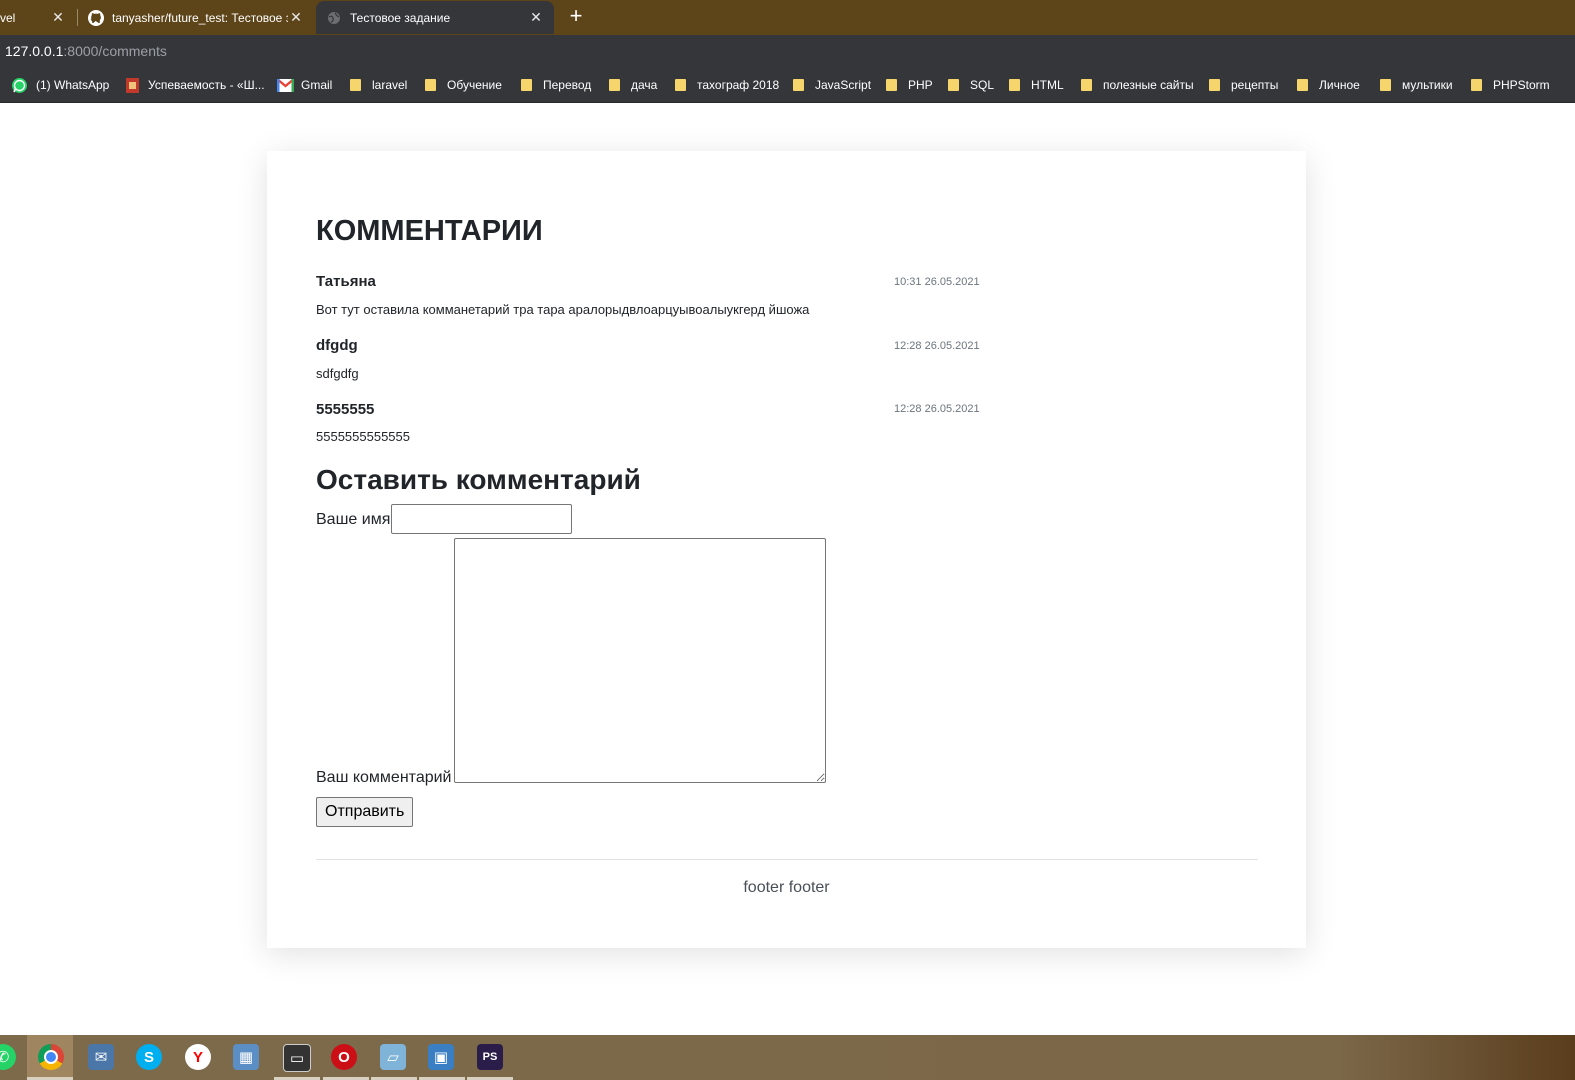  Describe the element at coordinates (346, 281) in the screenshot. I see `comment-author: Татьяна` at that location.